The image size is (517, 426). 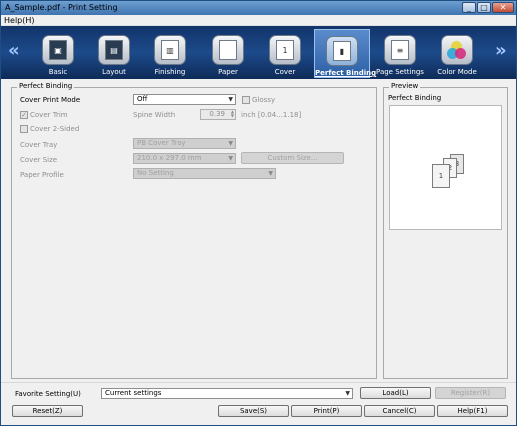 I want to click on reset-button: Reset(Z), so click(x=47, y=411).